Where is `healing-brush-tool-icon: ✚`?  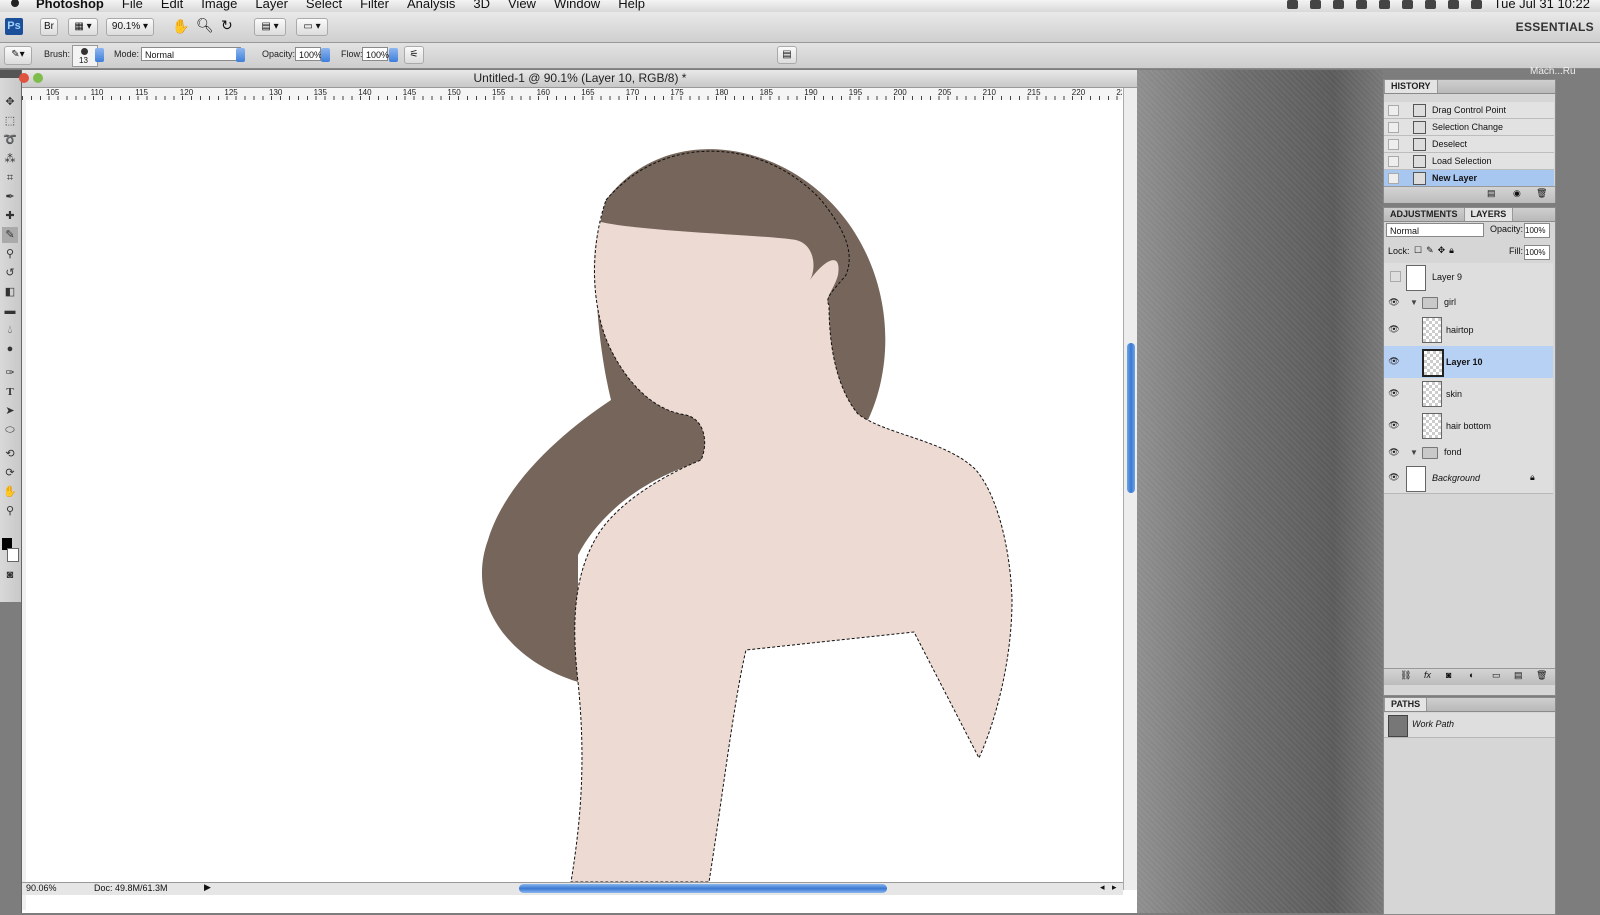 healing-brush-tool-icon: ✚ is located at coordinates (10, 216).